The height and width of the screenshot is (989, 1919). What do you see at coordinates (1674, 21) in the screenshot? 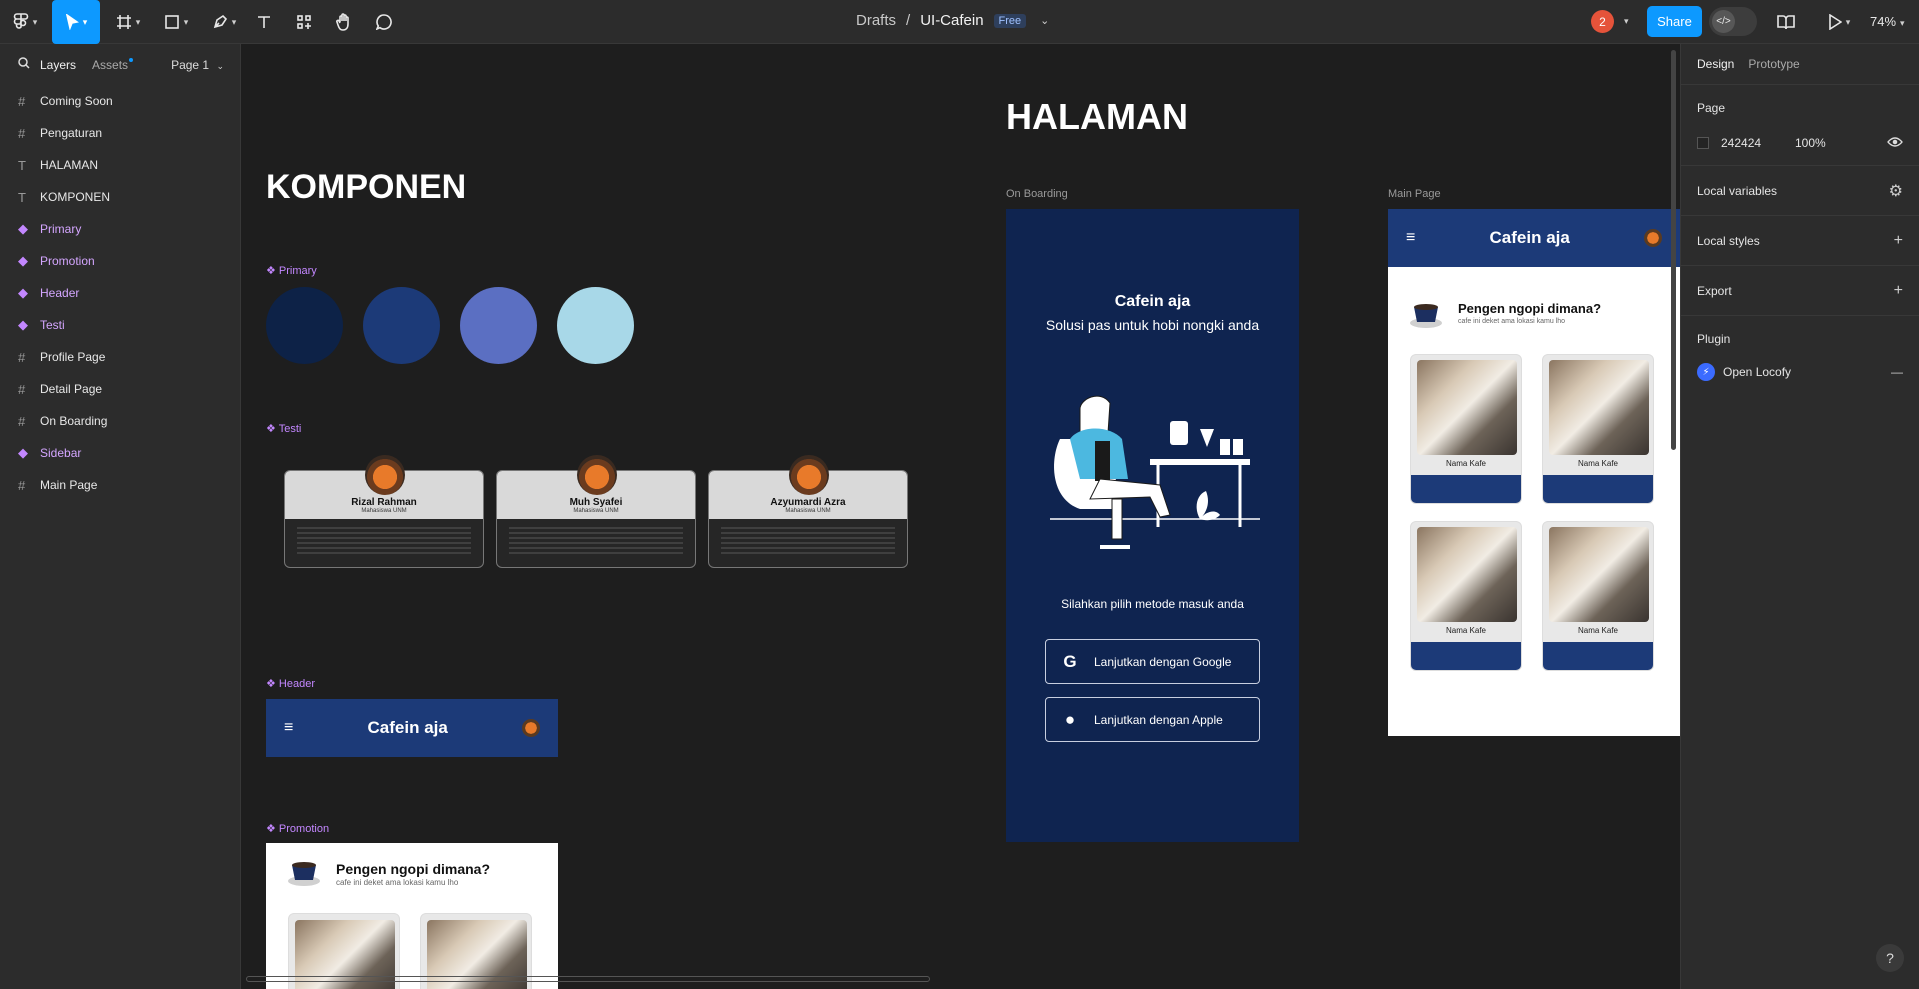
I see `share-button: Share` at bounding box center [1674, 21].